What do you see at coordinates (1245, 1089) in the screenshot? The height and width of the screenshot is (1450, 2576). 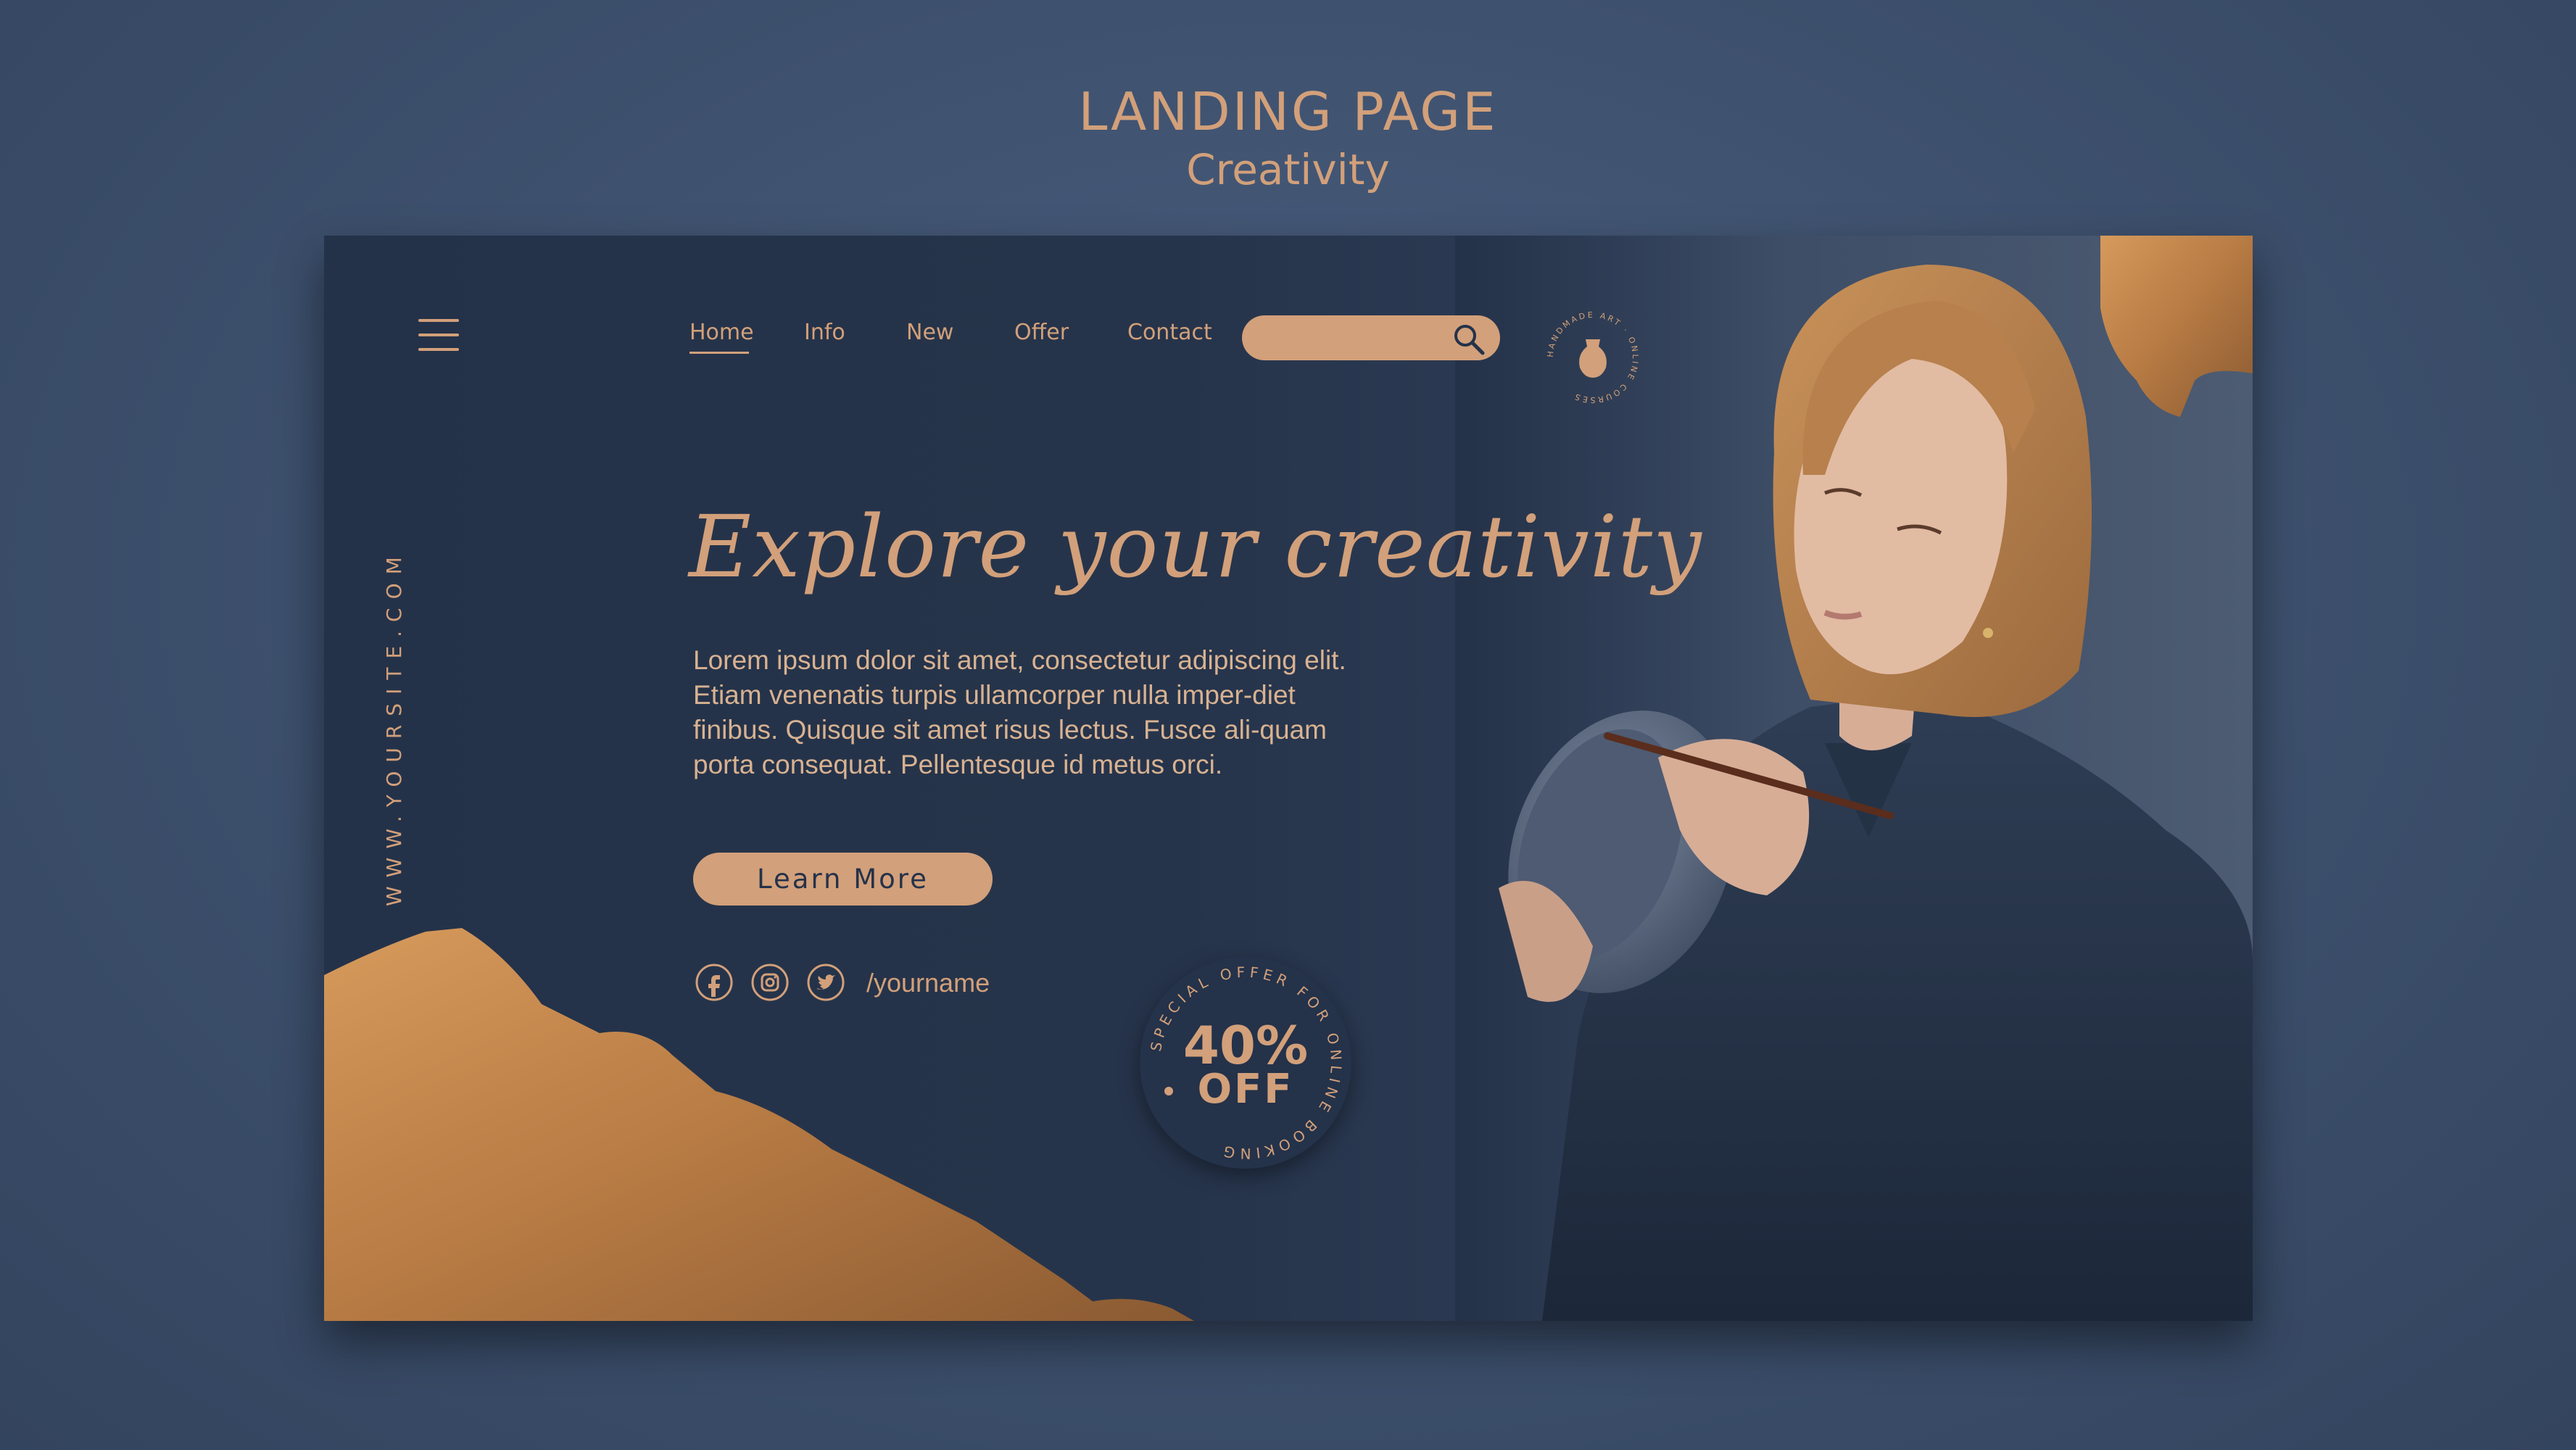 I see `offer-off-label: OFF` at bounding box center [1245, 1089].